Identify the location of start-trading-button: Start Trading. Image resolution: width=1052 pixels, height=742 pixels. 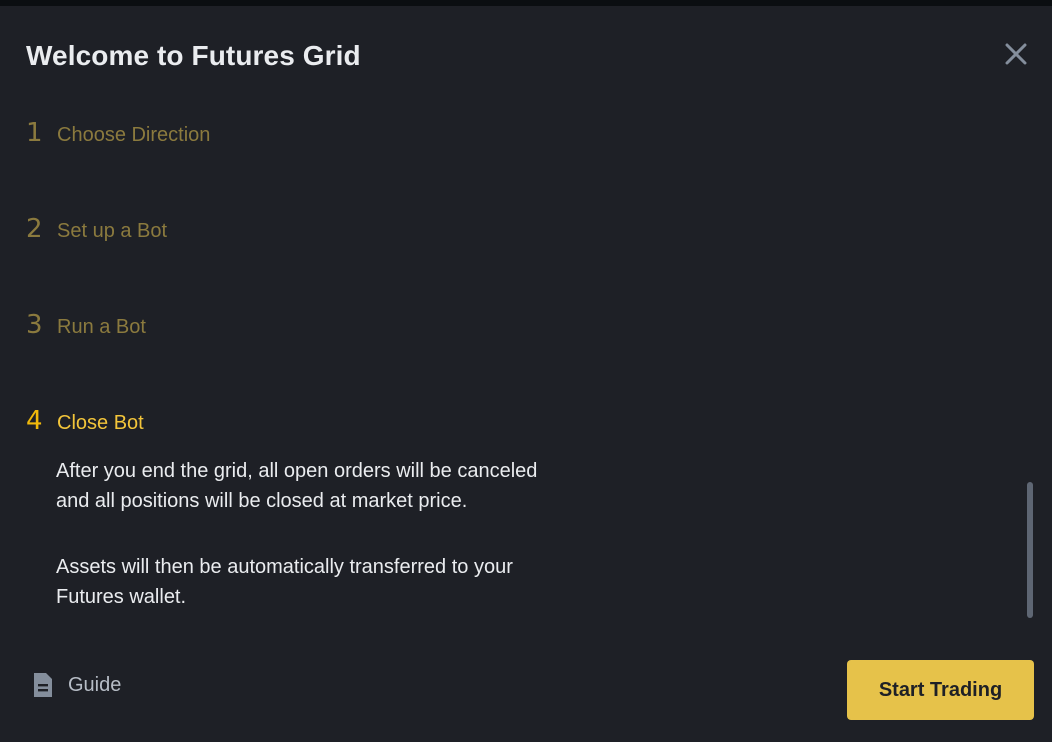
(940, 690).